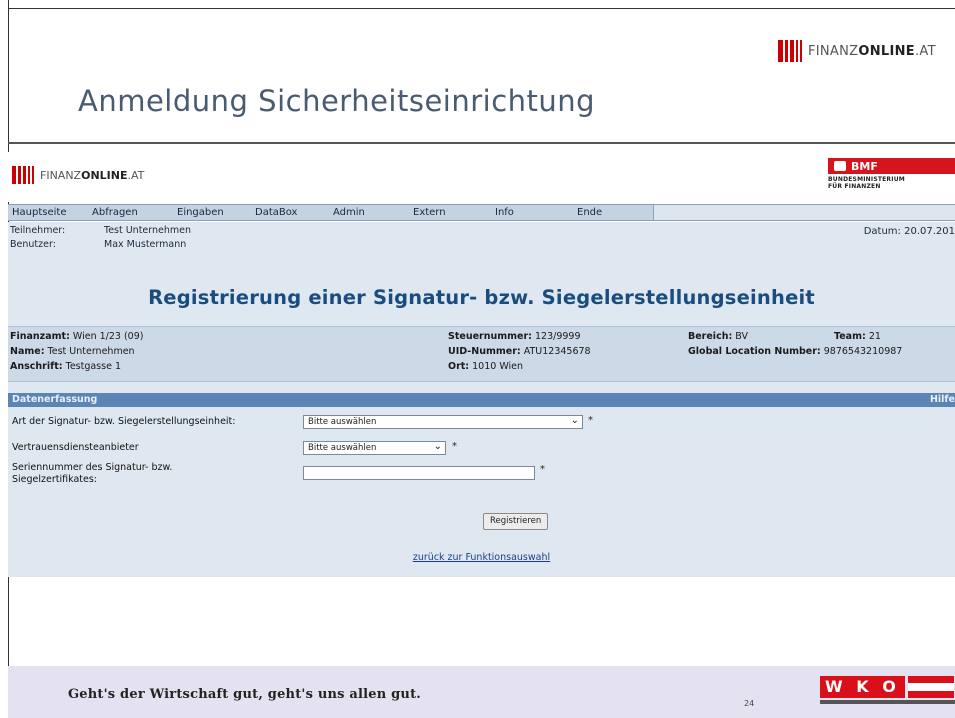  Describe the element at coordinates (55, 399) in the screenshot. I see `section-title: Datenerfassung` at that location.